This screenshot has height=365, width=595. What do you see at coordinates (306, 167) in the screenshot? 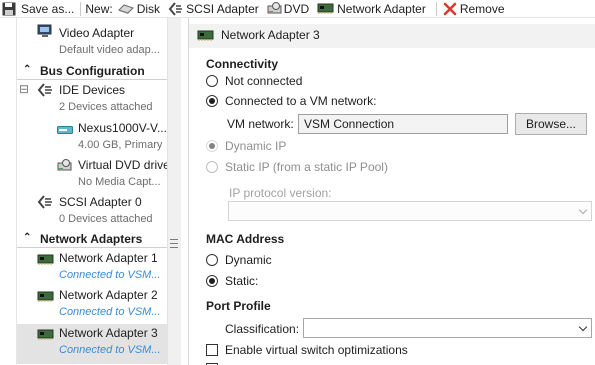
I see `option-label: Static IP (from a static IP Pool)` at bounding box center [306, 167].